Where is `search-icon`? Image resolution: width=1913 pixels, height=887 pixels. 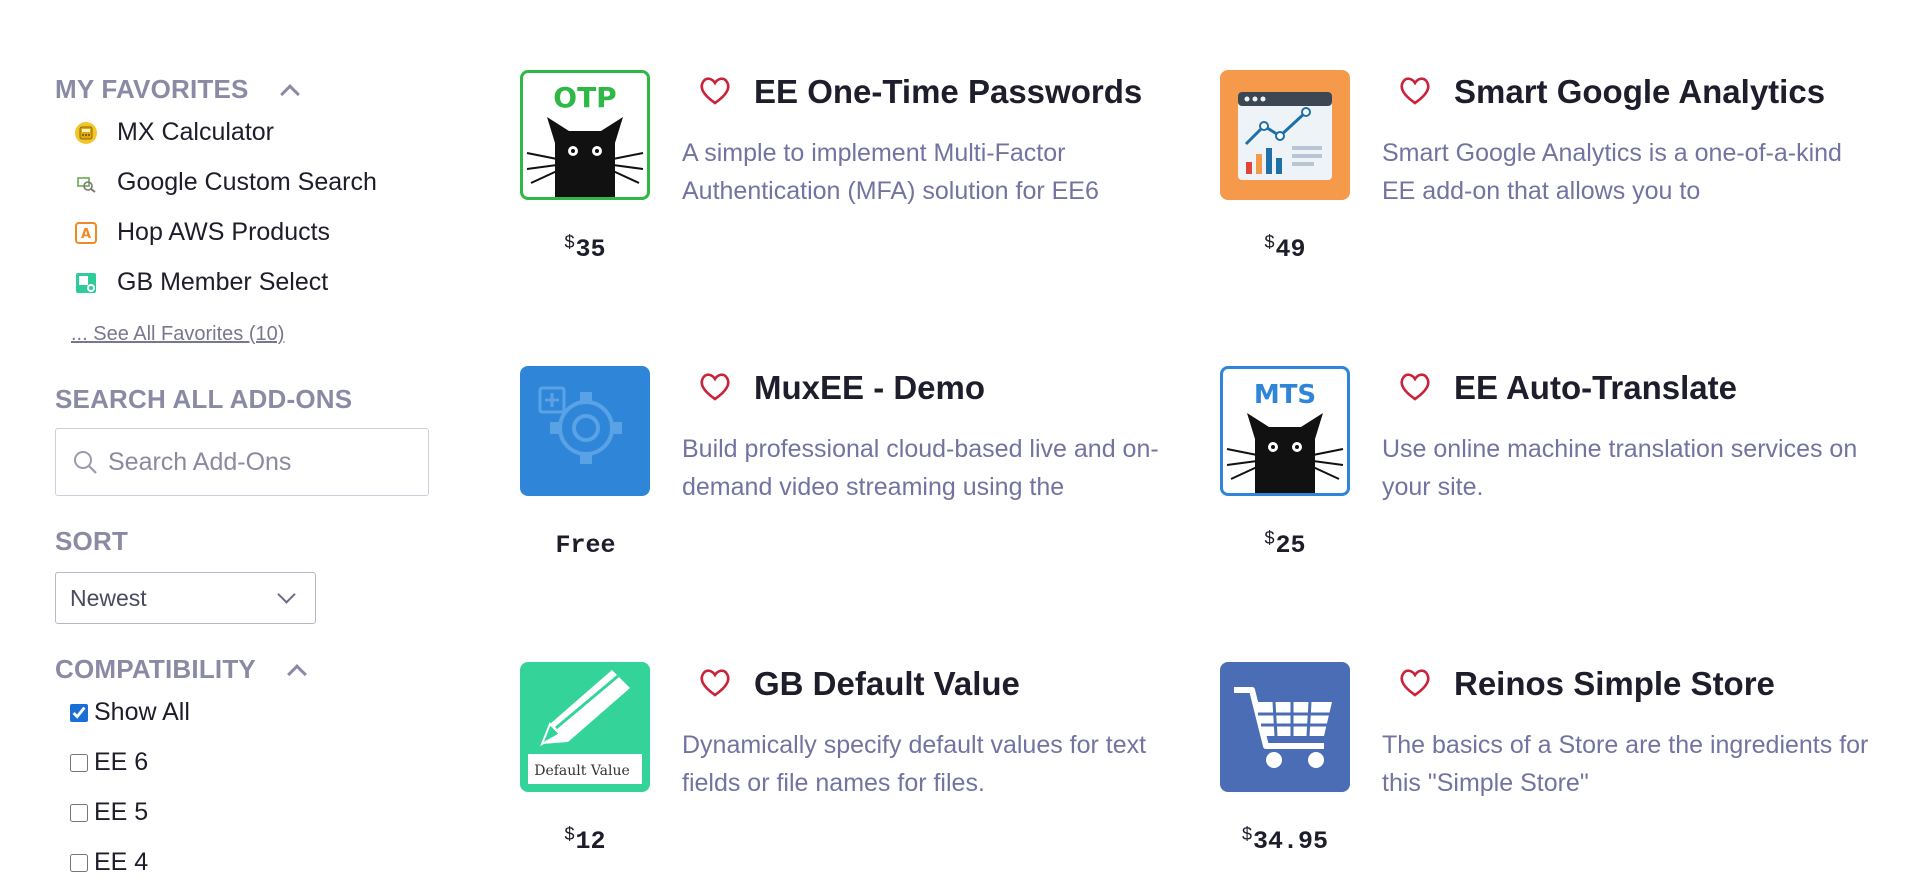 search-icon is located at coordinates (85, 462).